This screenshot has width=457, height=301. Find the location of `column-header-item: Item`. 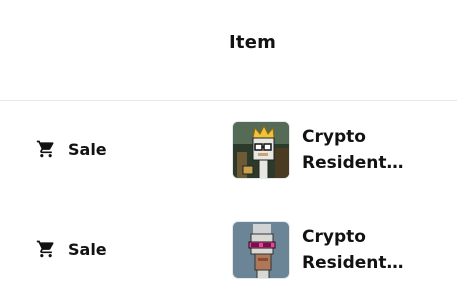

column-header-item: Item is located at coordinates (253, 42).